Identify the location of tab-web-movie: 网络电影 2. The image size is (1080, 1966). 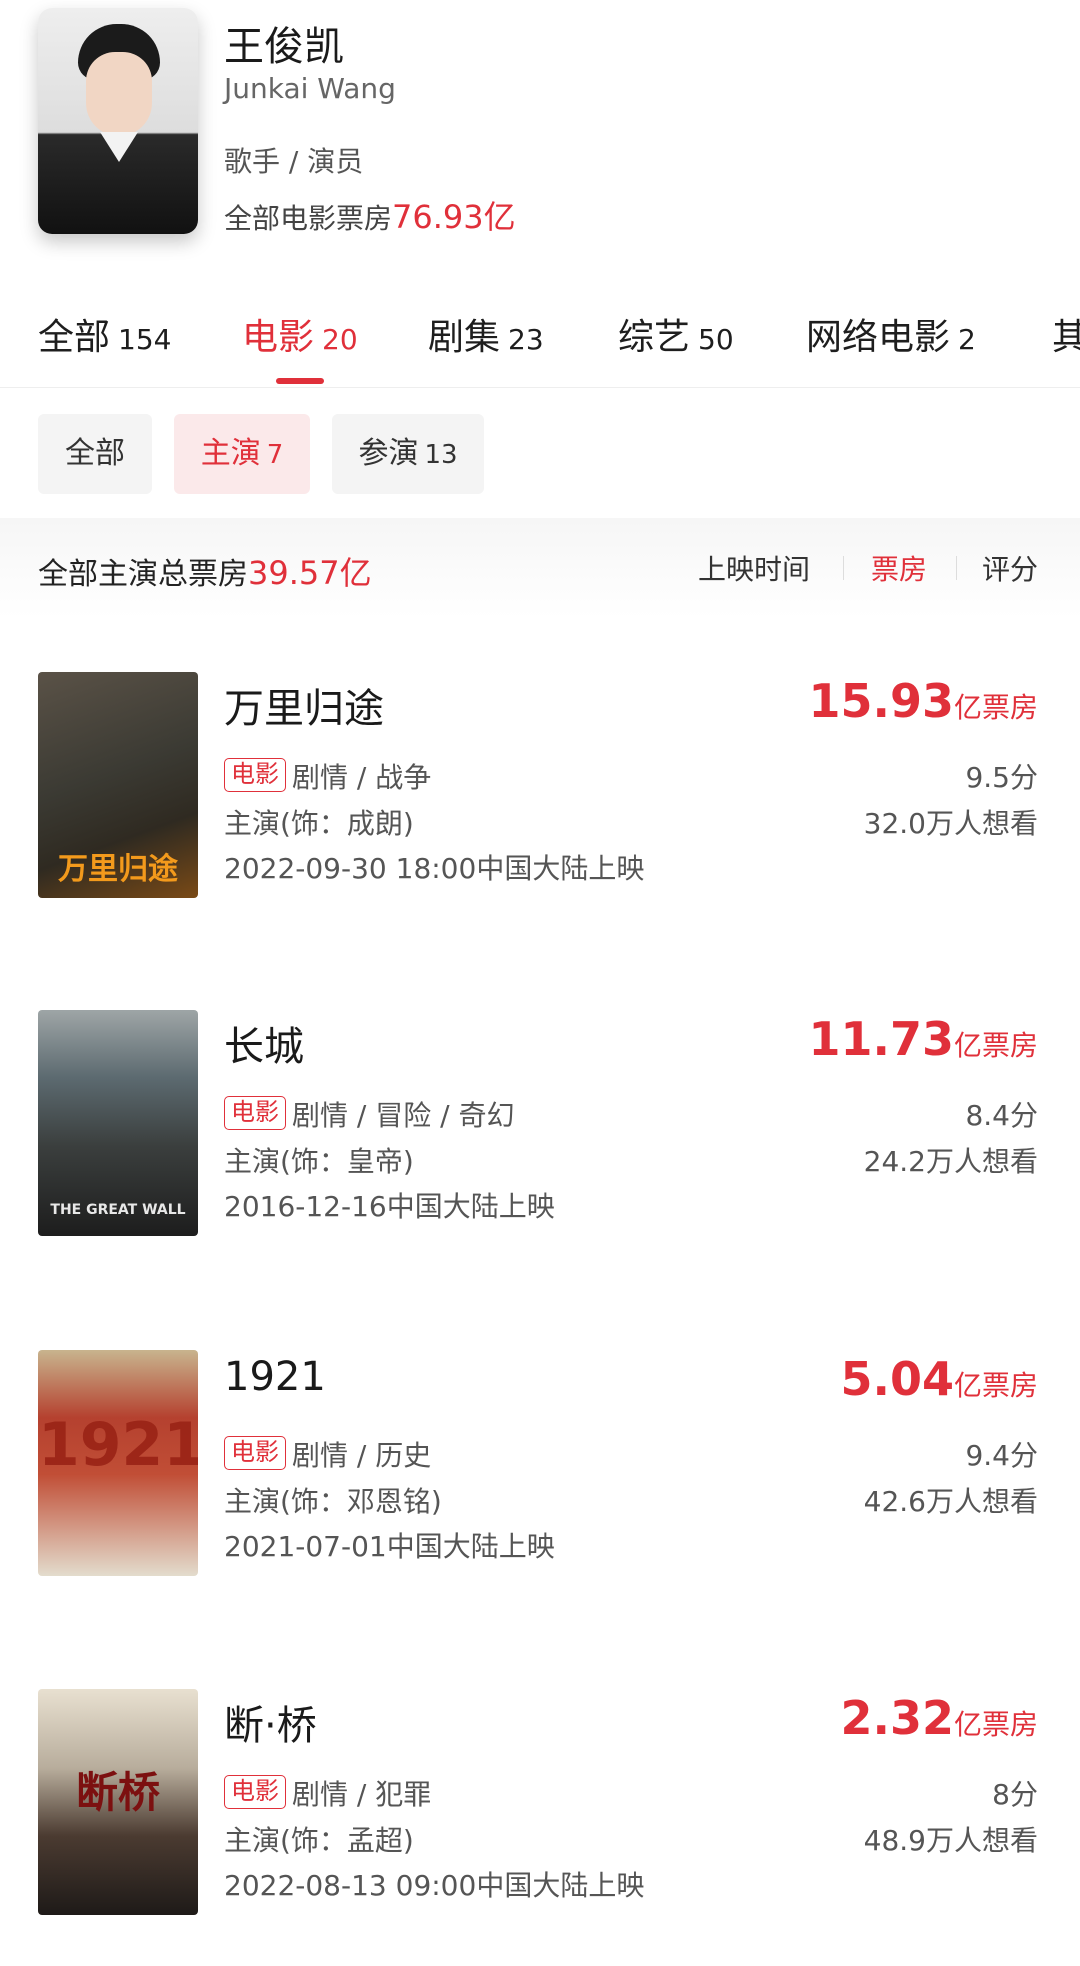
(891, 334).